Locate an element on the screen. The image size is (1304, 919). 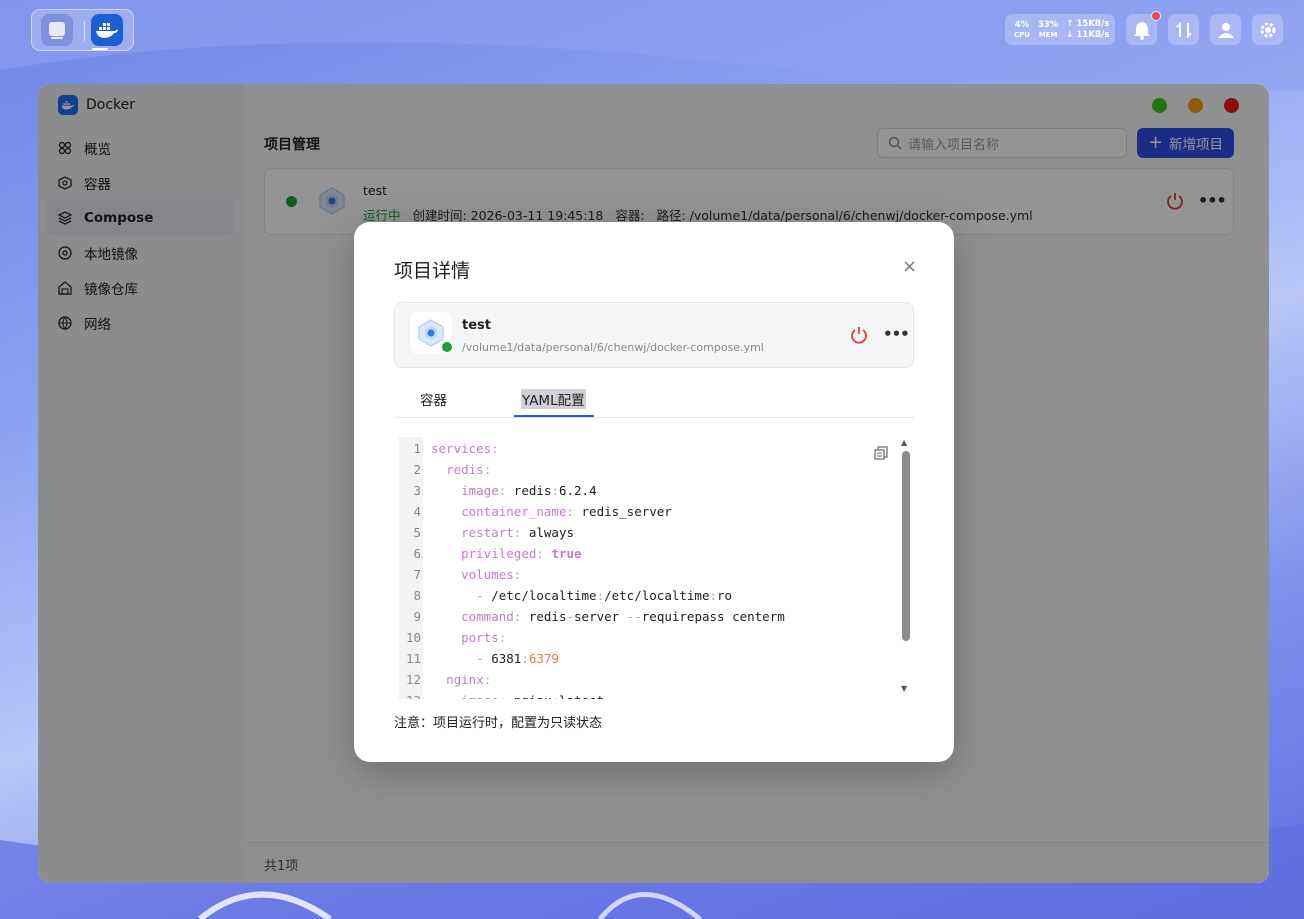
line-number: 9 is located at coordinates (417, 616).